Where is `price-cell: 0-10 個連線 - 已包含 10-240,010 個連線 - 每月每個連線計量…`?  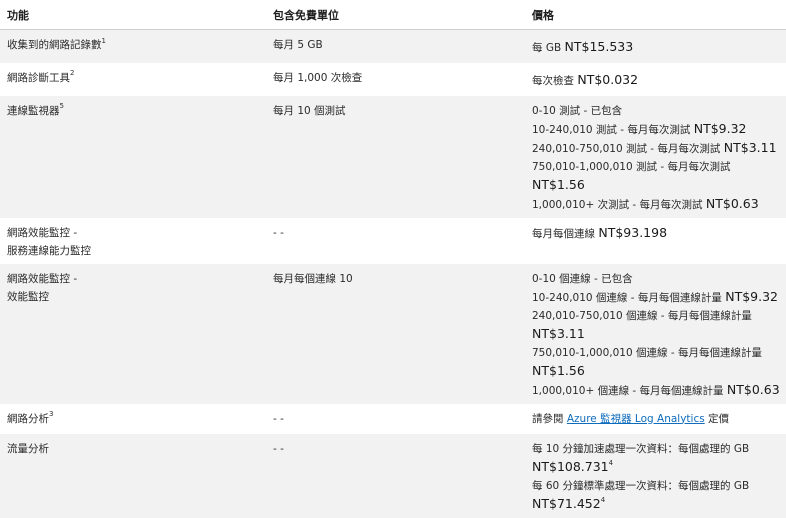 price-cell: 0-10 個連線 - 已包含 10-240,010 個連線 - 每月每個連線計量… is located at coordinates (655, 333).